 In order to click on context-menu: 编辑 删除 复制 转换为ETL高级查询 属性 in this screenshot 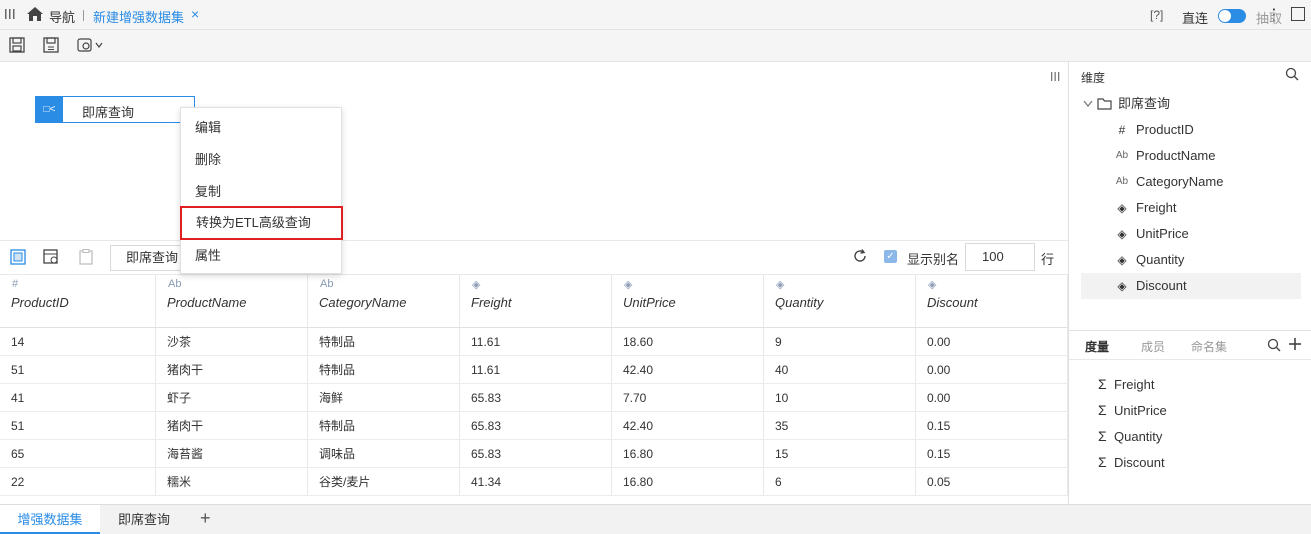, I will do `click(261, 190)`.